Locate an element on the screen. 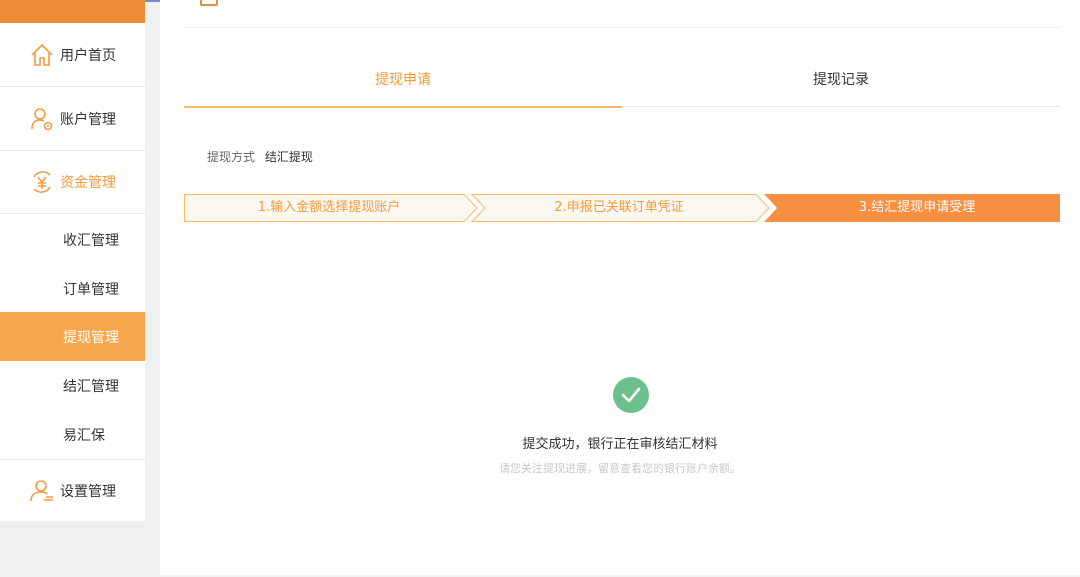 The width and height of the screenshot is (1080, 577). sidebar-item-settings: 设置管理 is located at coordinates (72, 490).